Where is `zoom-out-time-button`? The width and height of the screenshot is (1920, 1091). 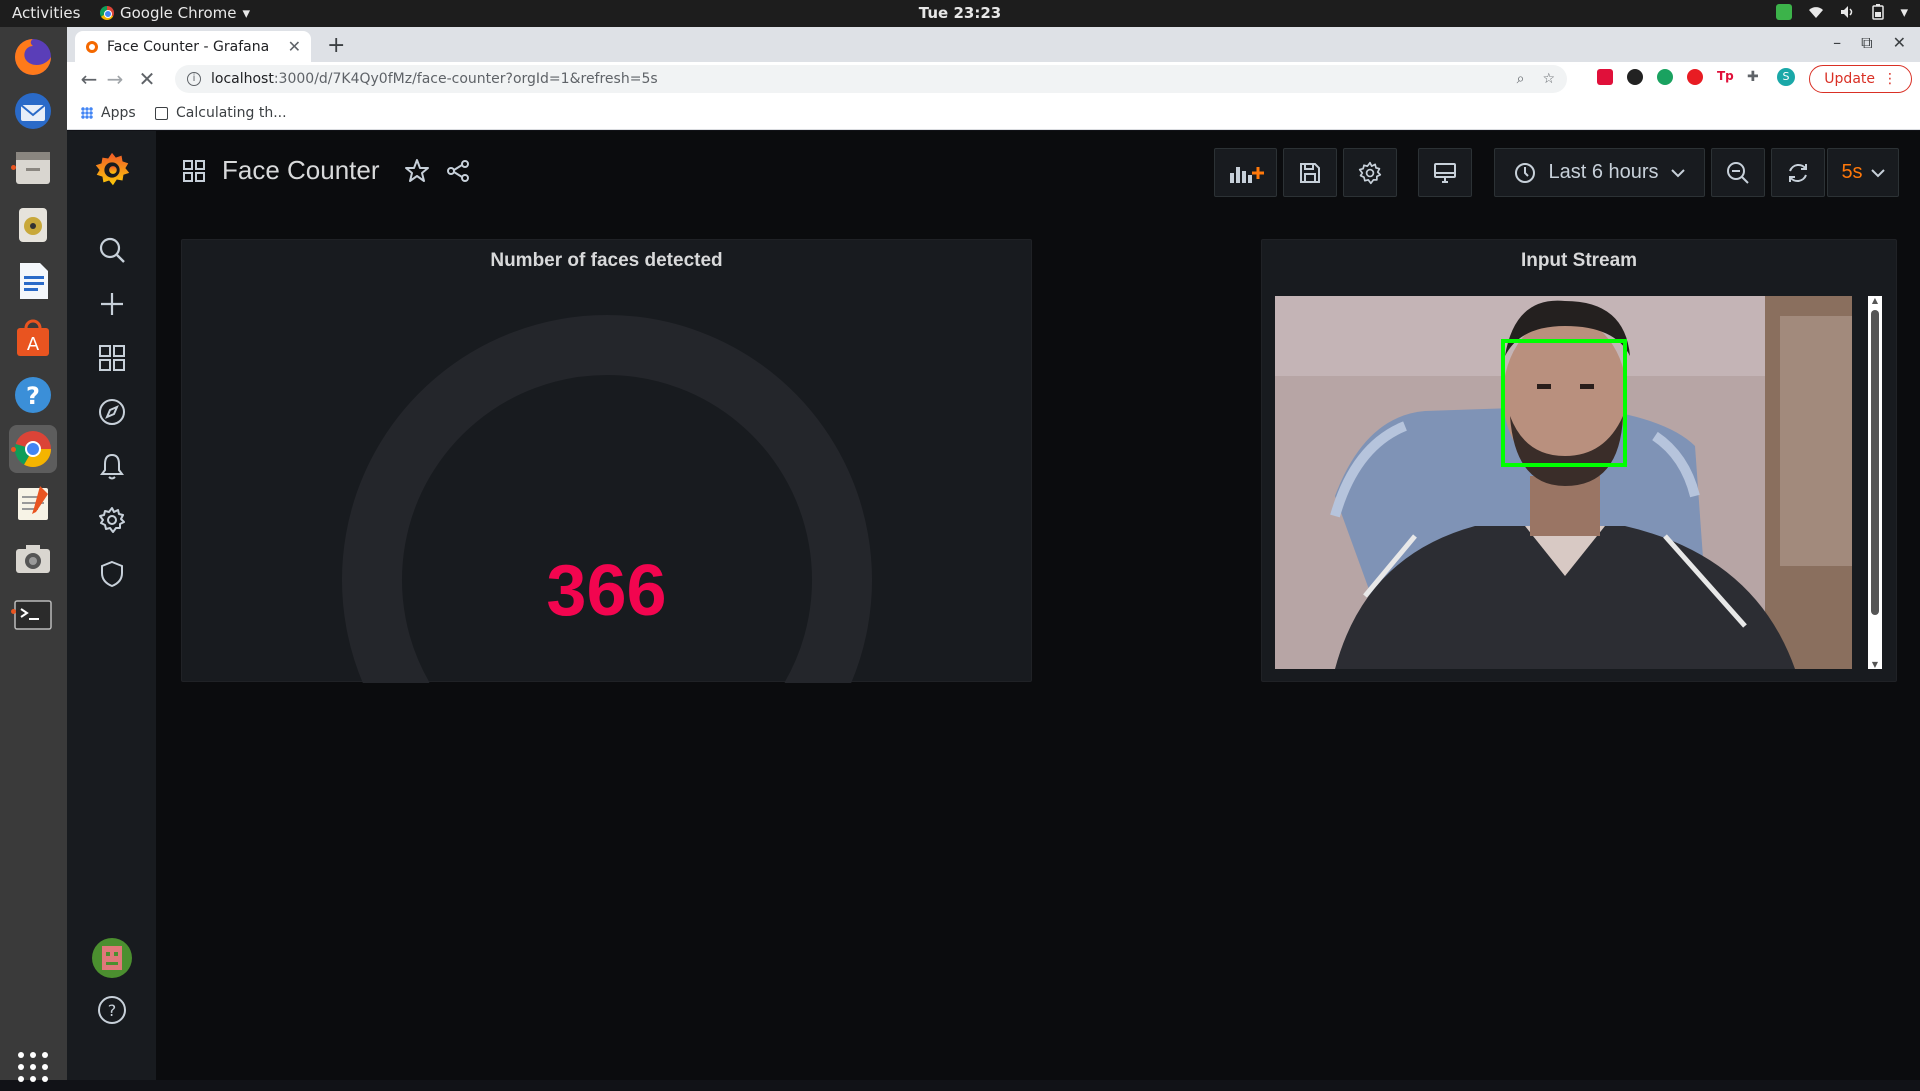
zoom-out-time-button is located at coordinates (1738, 172).